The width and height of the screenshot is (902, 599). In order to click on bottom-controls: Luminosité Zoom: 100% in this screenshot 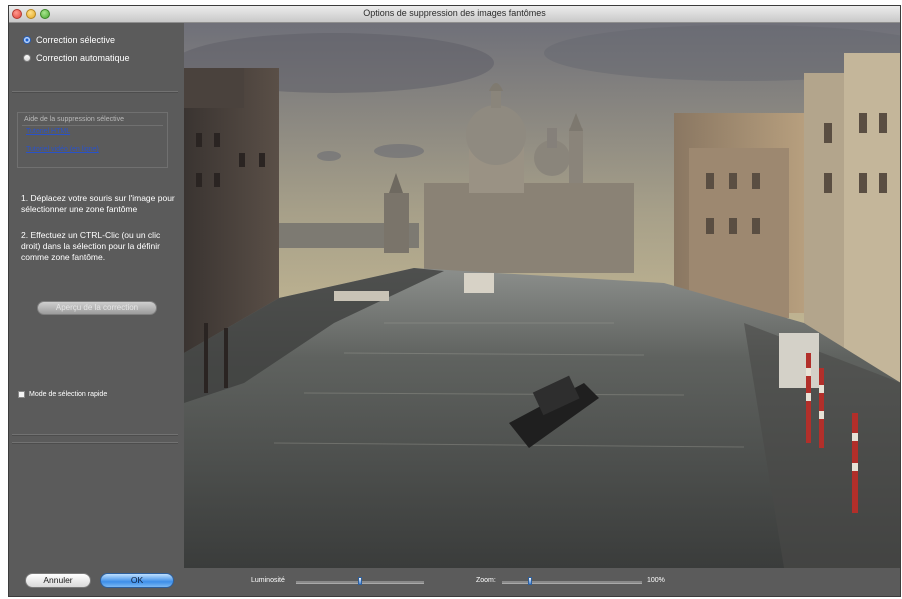, I will do `click(542, 582)`.